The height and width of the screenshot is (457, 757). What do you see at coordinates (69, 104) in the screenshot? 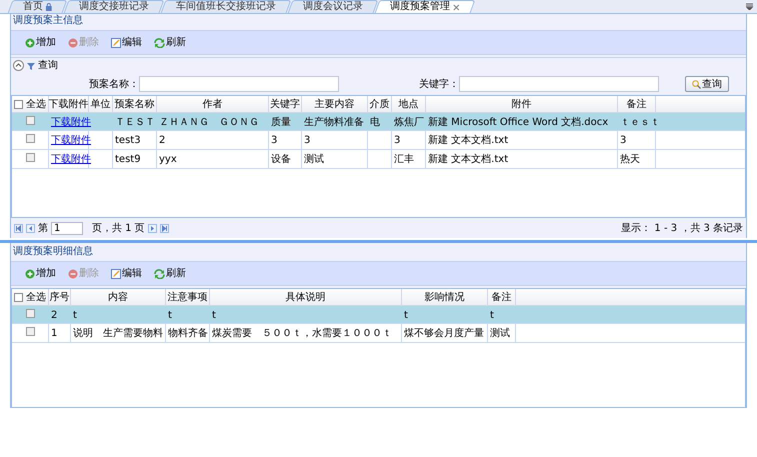
I see `column-header: 下载附件` at bounding box center [69, 104].